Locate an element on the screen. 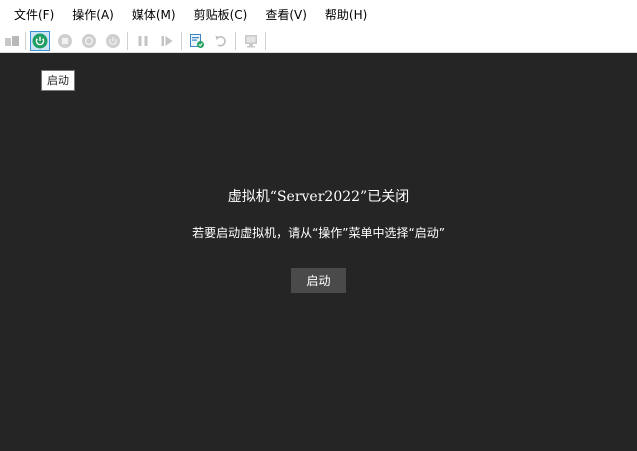  shutdown-icon is located at coordinates (89, 41).